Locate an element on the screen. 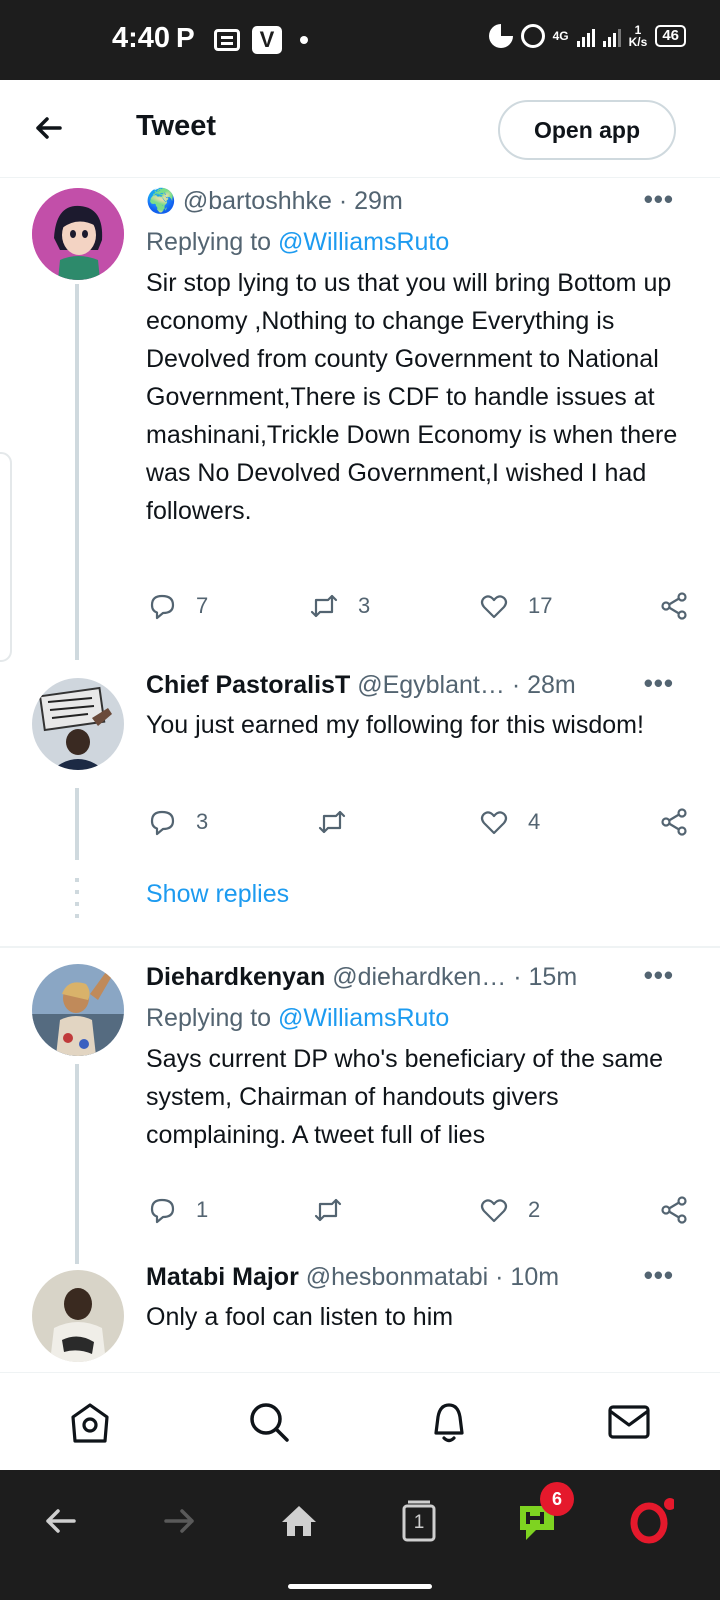 The width and height of the screenshot is (720, 1600). tweet-text: Only a fool can listen to him is located at coordinates (300, 1317).